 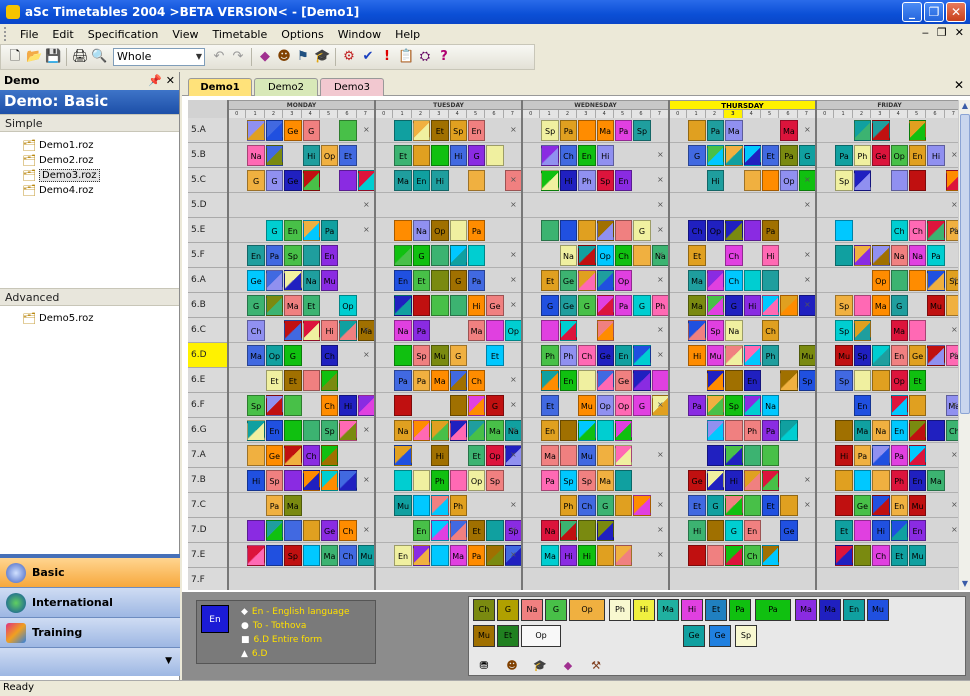 I want to click on lesson-card: Mu, so click(x=587, y=455).